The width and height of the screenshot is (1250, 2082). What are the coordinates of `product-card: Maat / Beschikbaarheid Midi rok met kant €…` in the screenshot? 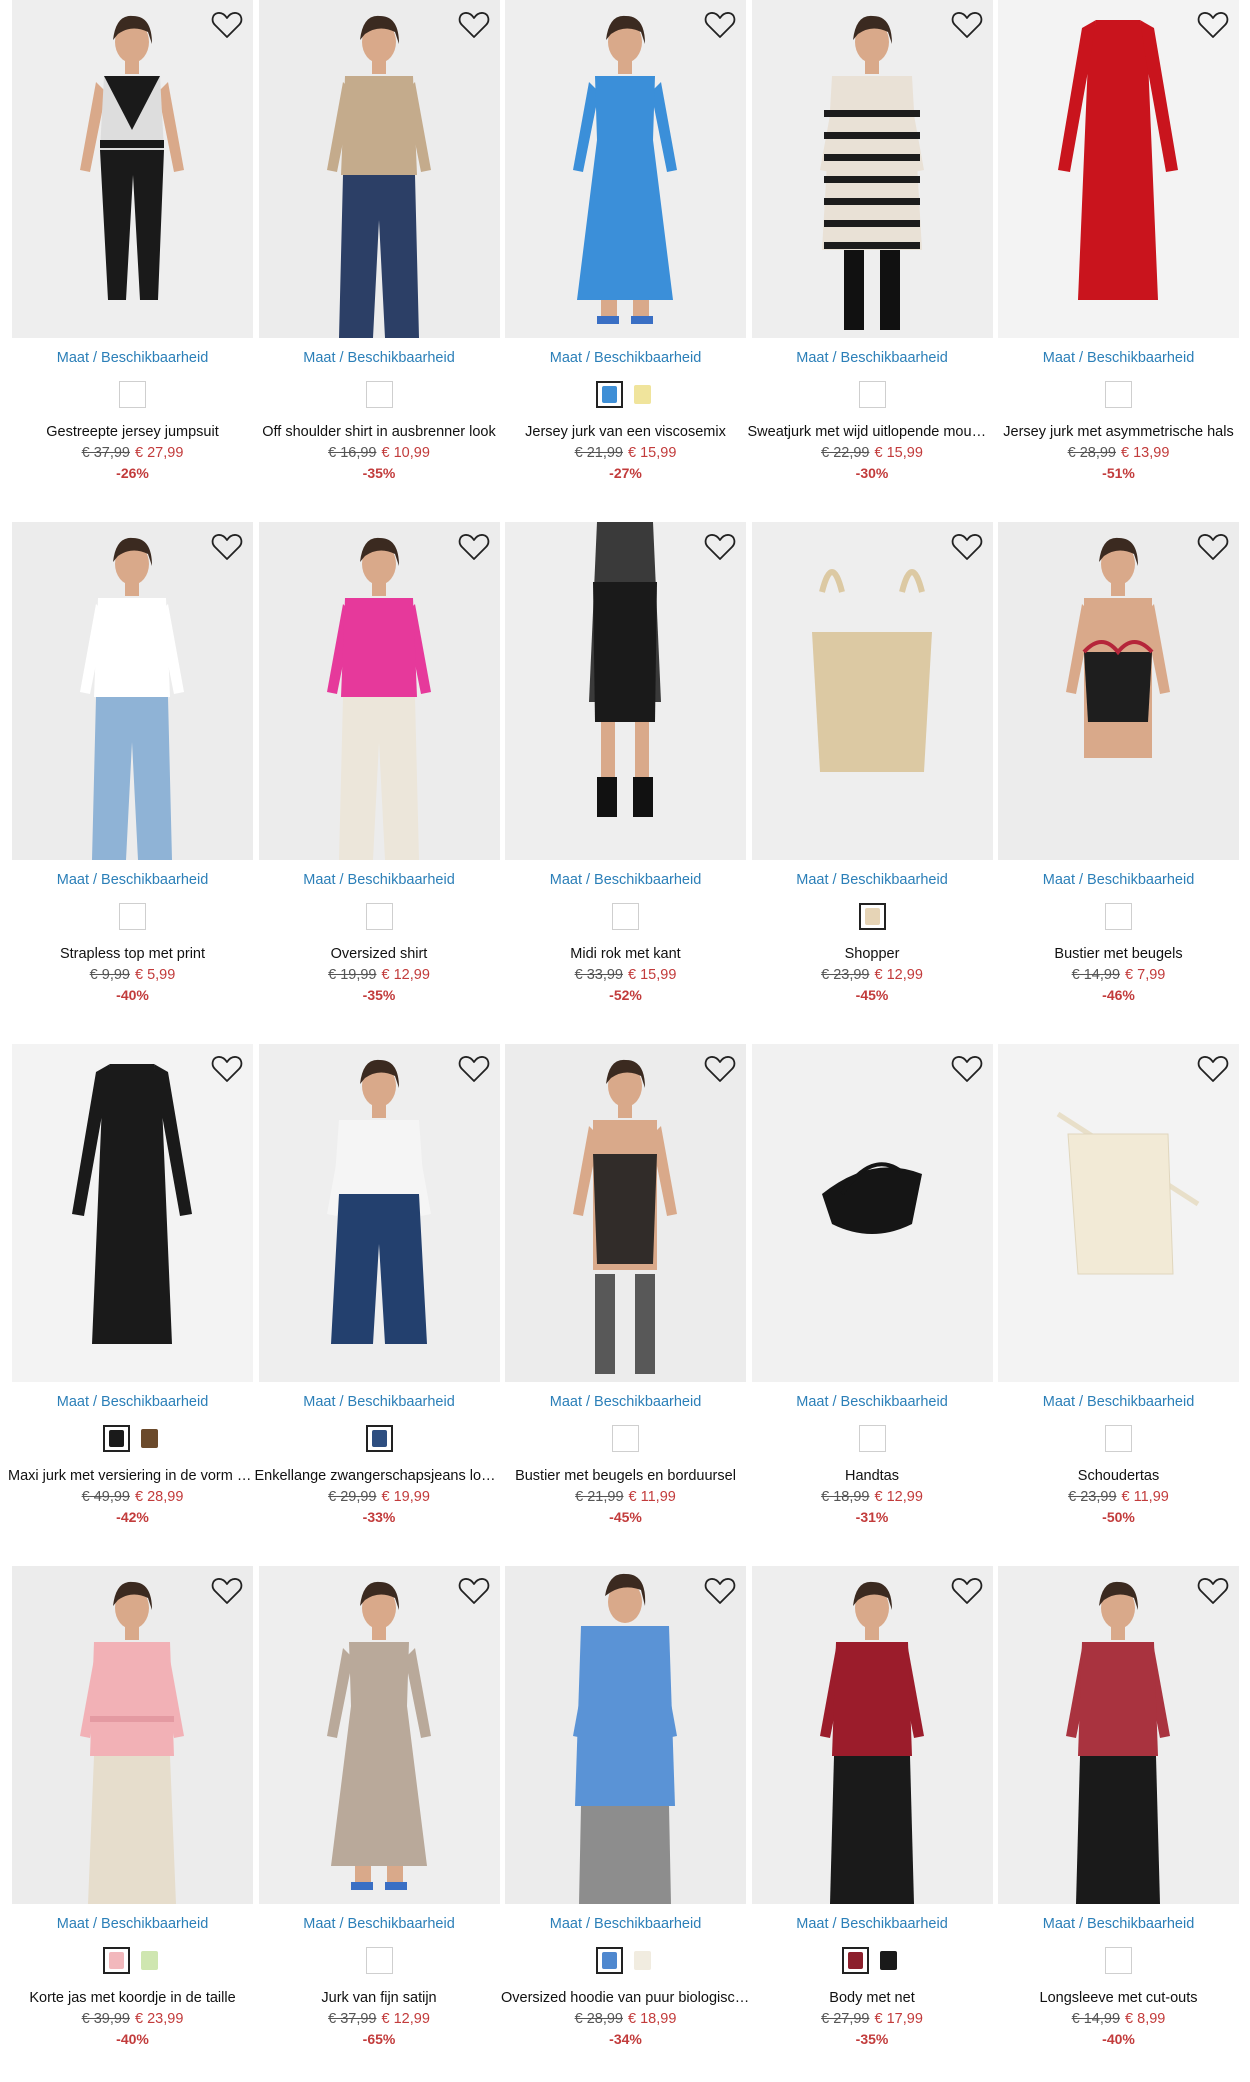 It's located at (625, 772).